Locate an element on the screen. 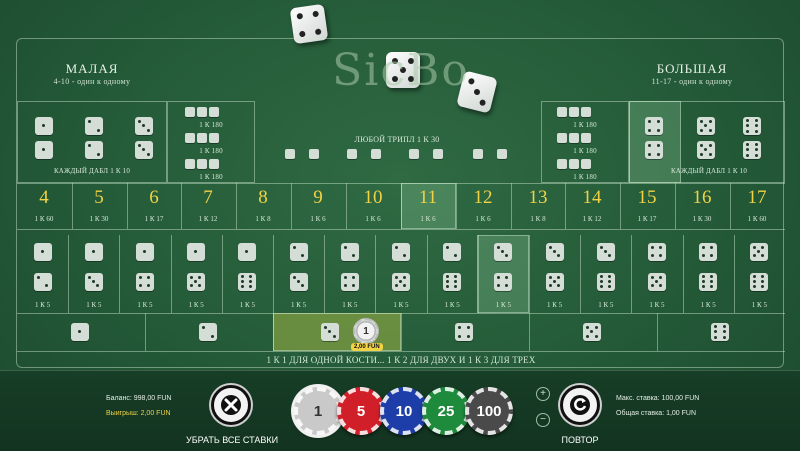 The width and height of the screenshot is (800, 451). clear-all-label: УБРАТЬ ВСЕ СТАВКИ is located at coordinates (232, 440).